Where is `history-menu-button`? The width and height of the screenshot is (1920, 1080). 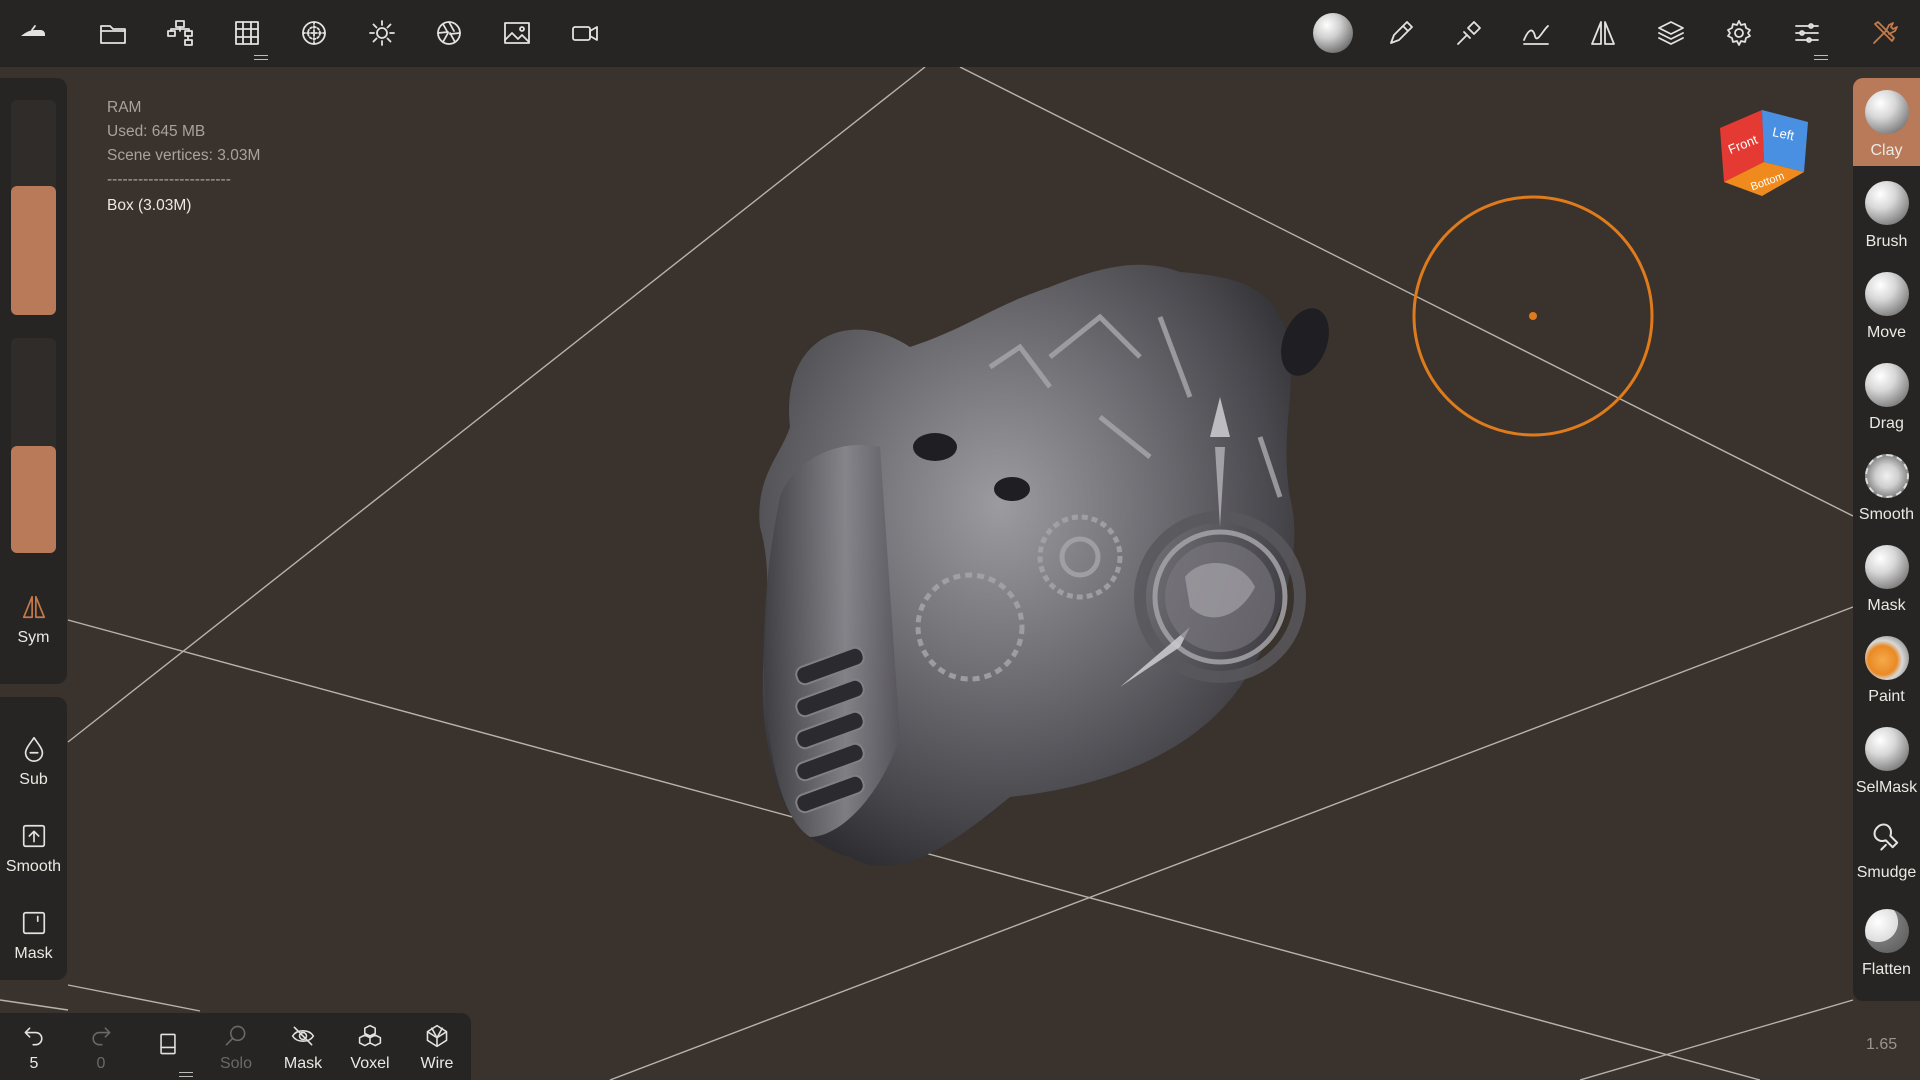
history-menu-button is located at coordinates (168, 1049).